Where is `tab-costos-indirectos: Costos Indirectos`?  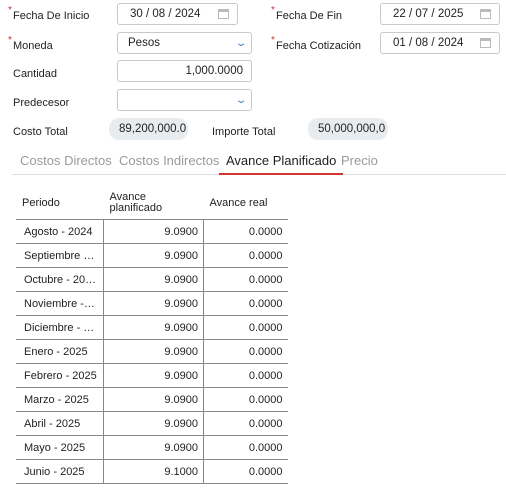
tab-costos-indirectos: Costos Indirectos is located at coordinates (169, 162).